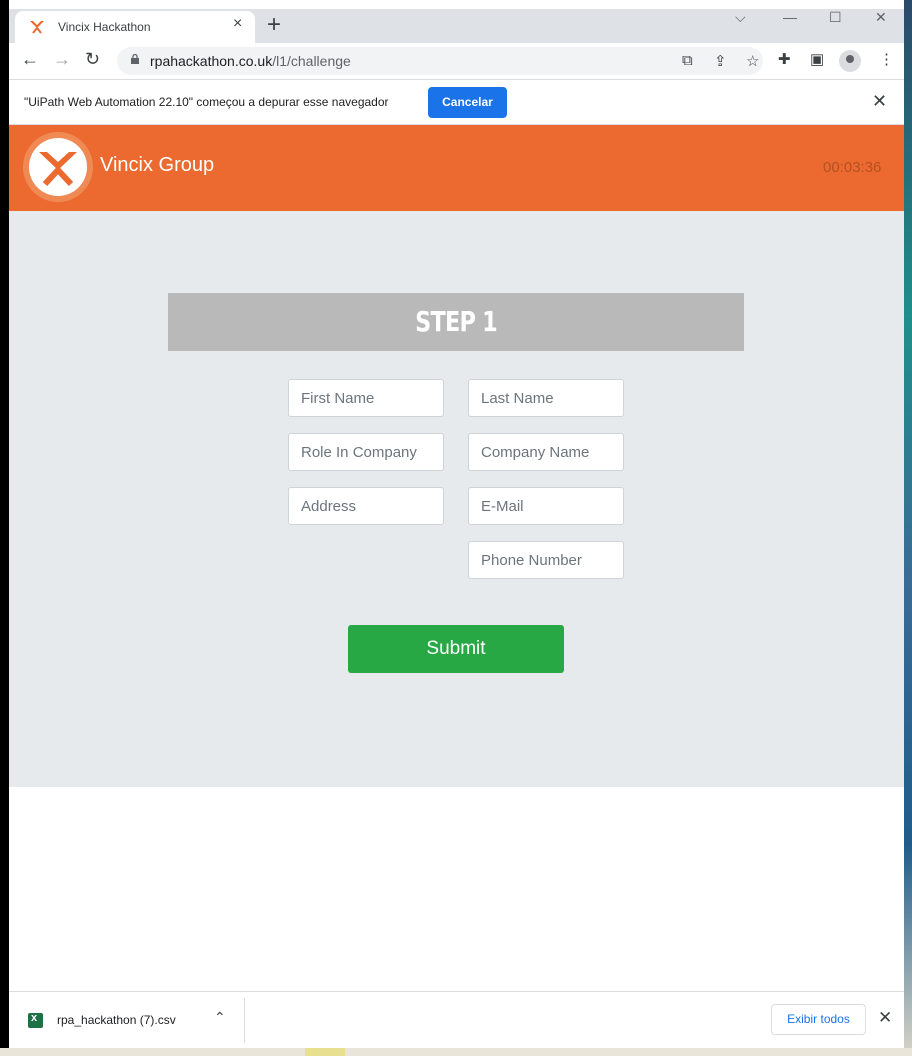 The height and width of the screenshot is (1056, 912). I want to click on new-tab-icon: +, so click(274, 25).